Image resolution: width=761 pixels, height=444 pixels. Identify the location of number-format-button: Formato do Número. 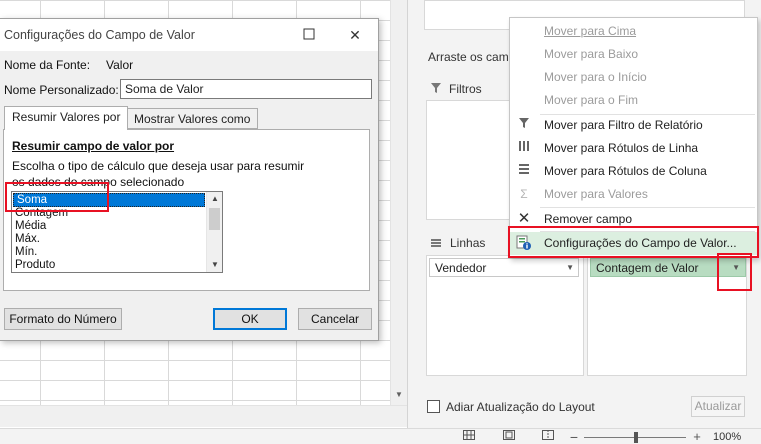
(63, 319).